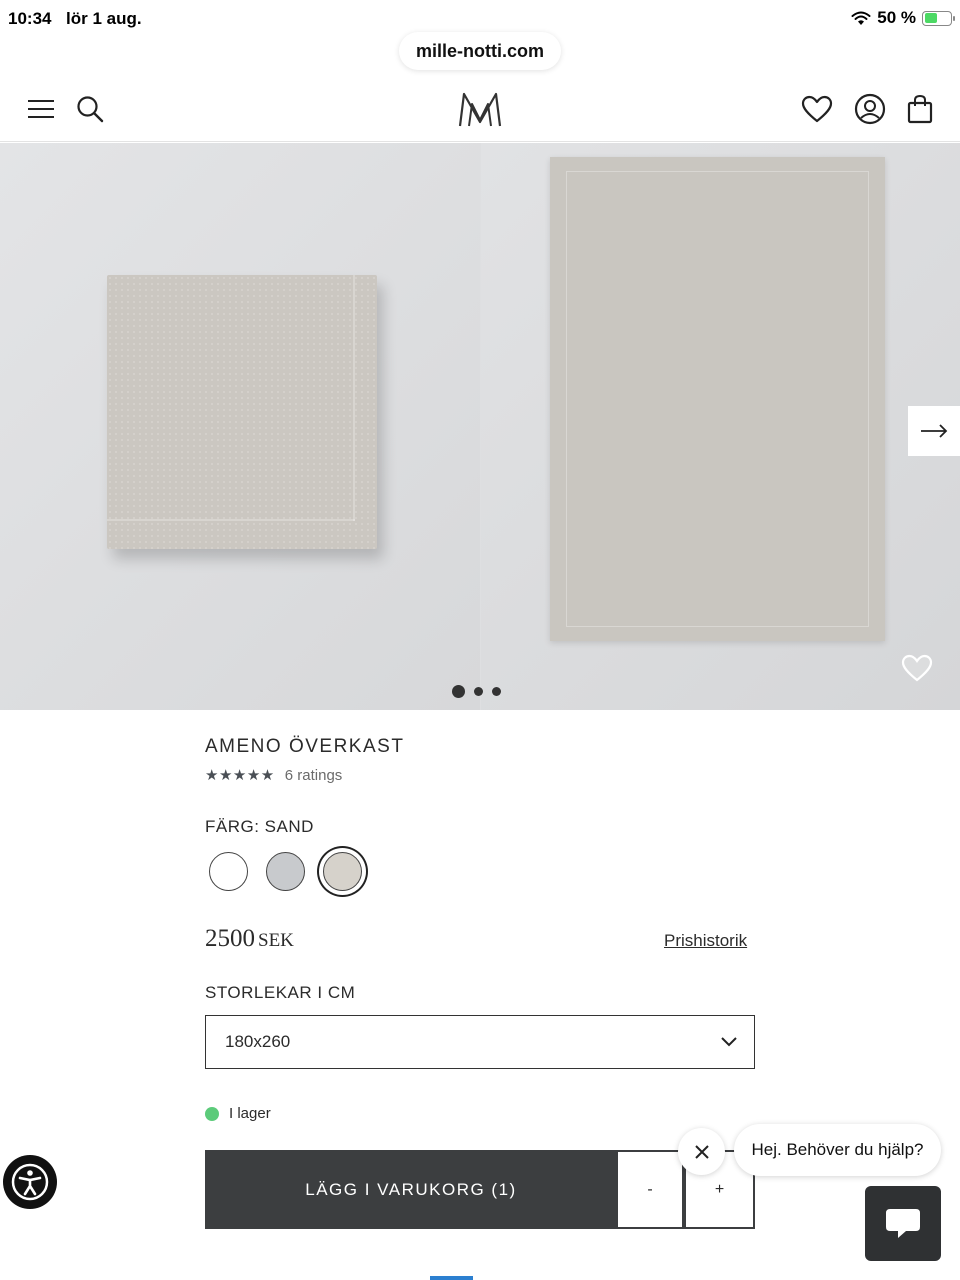  What do you see at coordinates (250, 1113) in the screenshot?
I see `stock-status-text: I lager` at bounding box center [250, 1113].